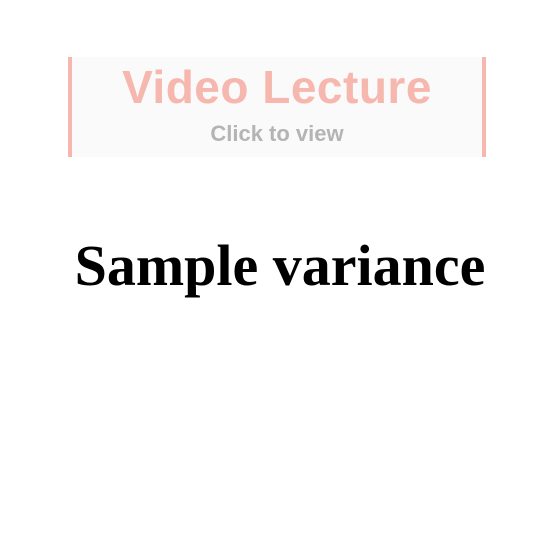 Image resolution: width=560 pixels, height=540 pixels. What do you see at coordinates (277, 133) in the screenshot?
I see `click-to-view-label: Click to view` at bounding box center [277, 133].